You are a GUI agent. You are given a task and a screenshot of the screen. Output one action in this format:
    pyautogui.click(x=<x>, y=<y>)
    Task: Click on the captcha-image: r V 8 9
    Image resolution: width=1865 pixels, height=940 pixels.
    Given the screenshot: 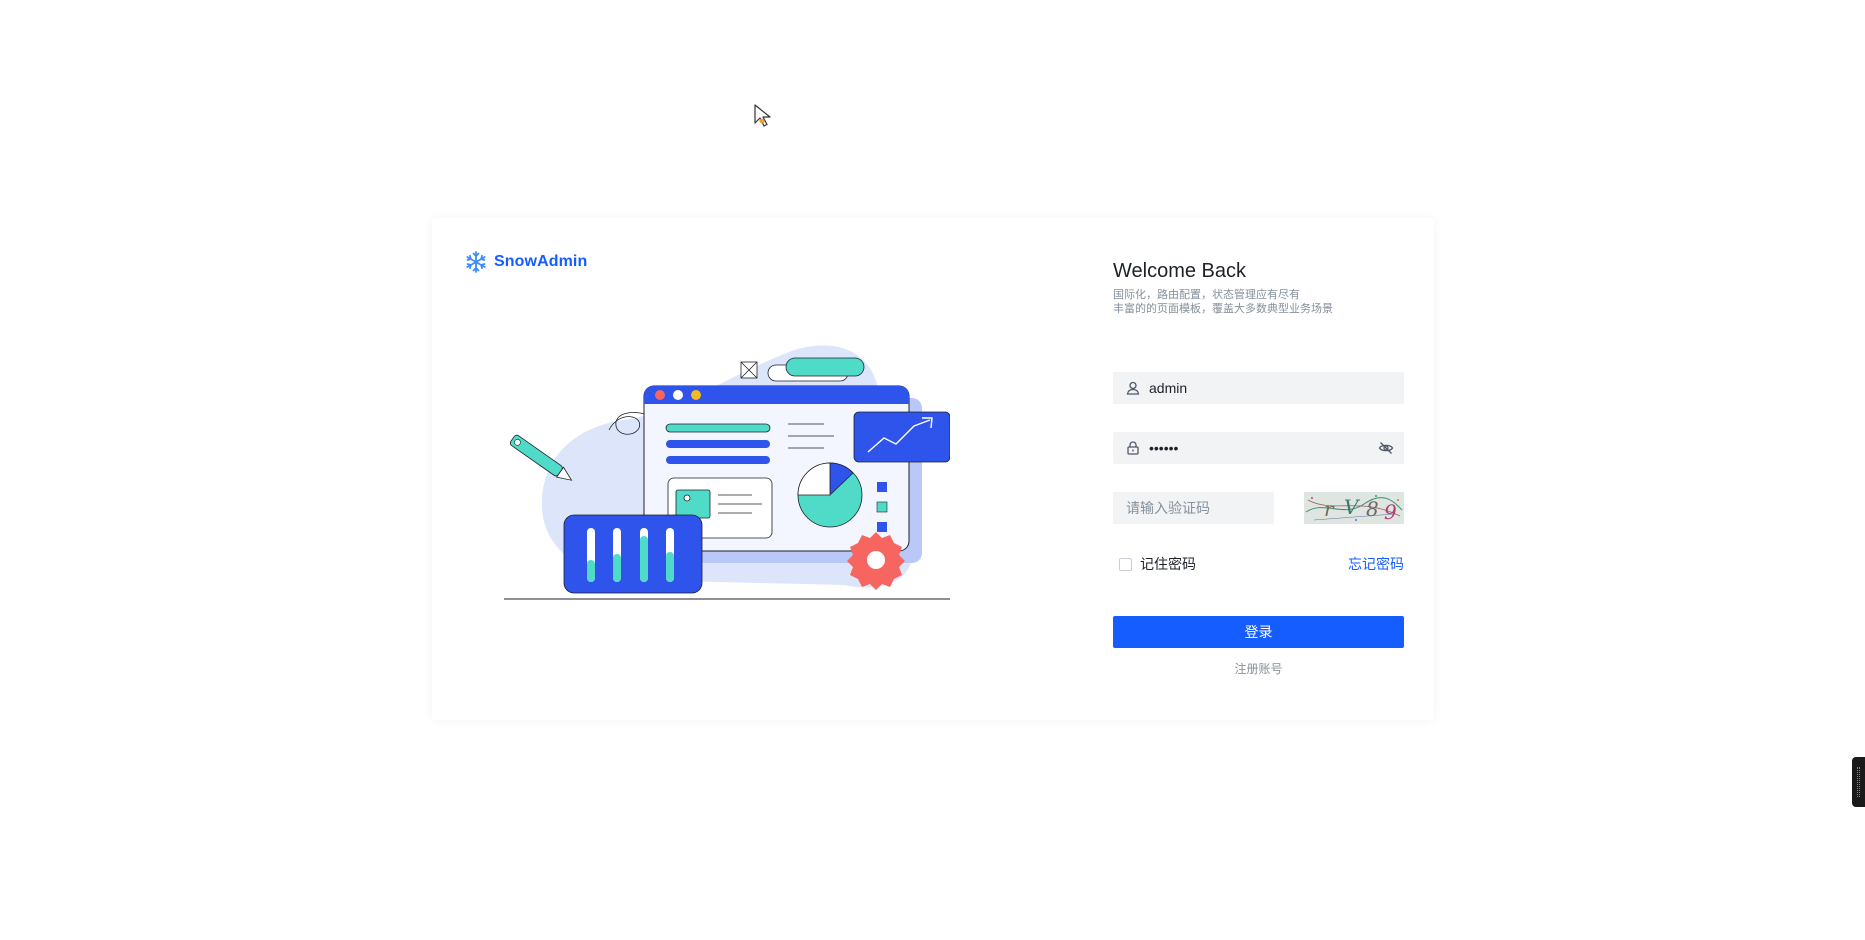 What is the action you would take?
    pyautogui.click(x=1354, y=508)
    